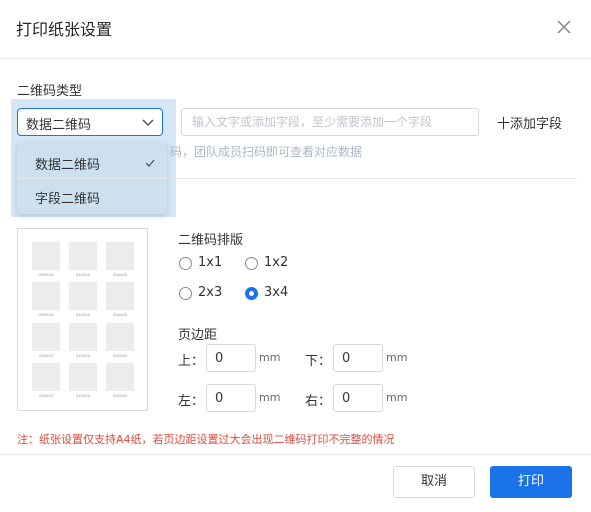  Describe the element at coordinates (206, 439) in the screenshot. I see `warning-text: 注：纸张设置仅支持A4纸，若页边距设置过大会出现二维码打印不完整的情况` at that location.